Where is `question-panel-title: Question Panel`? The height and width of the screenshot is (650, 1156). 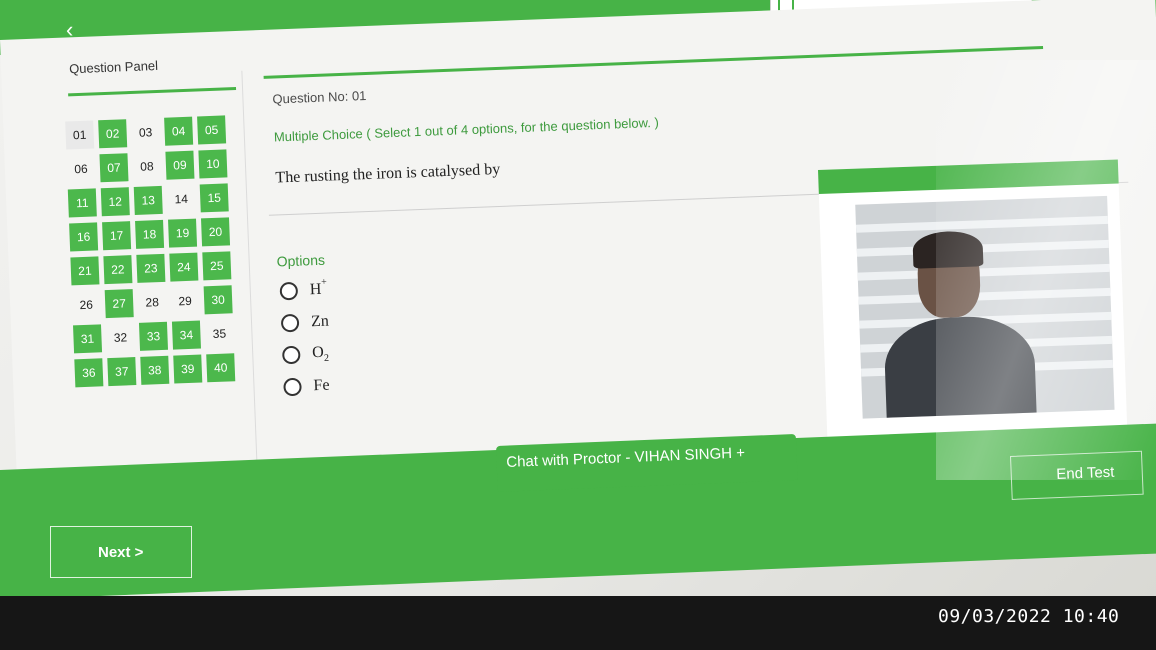 question-panel-title: Question Panel is located at coordinates (113, 67).